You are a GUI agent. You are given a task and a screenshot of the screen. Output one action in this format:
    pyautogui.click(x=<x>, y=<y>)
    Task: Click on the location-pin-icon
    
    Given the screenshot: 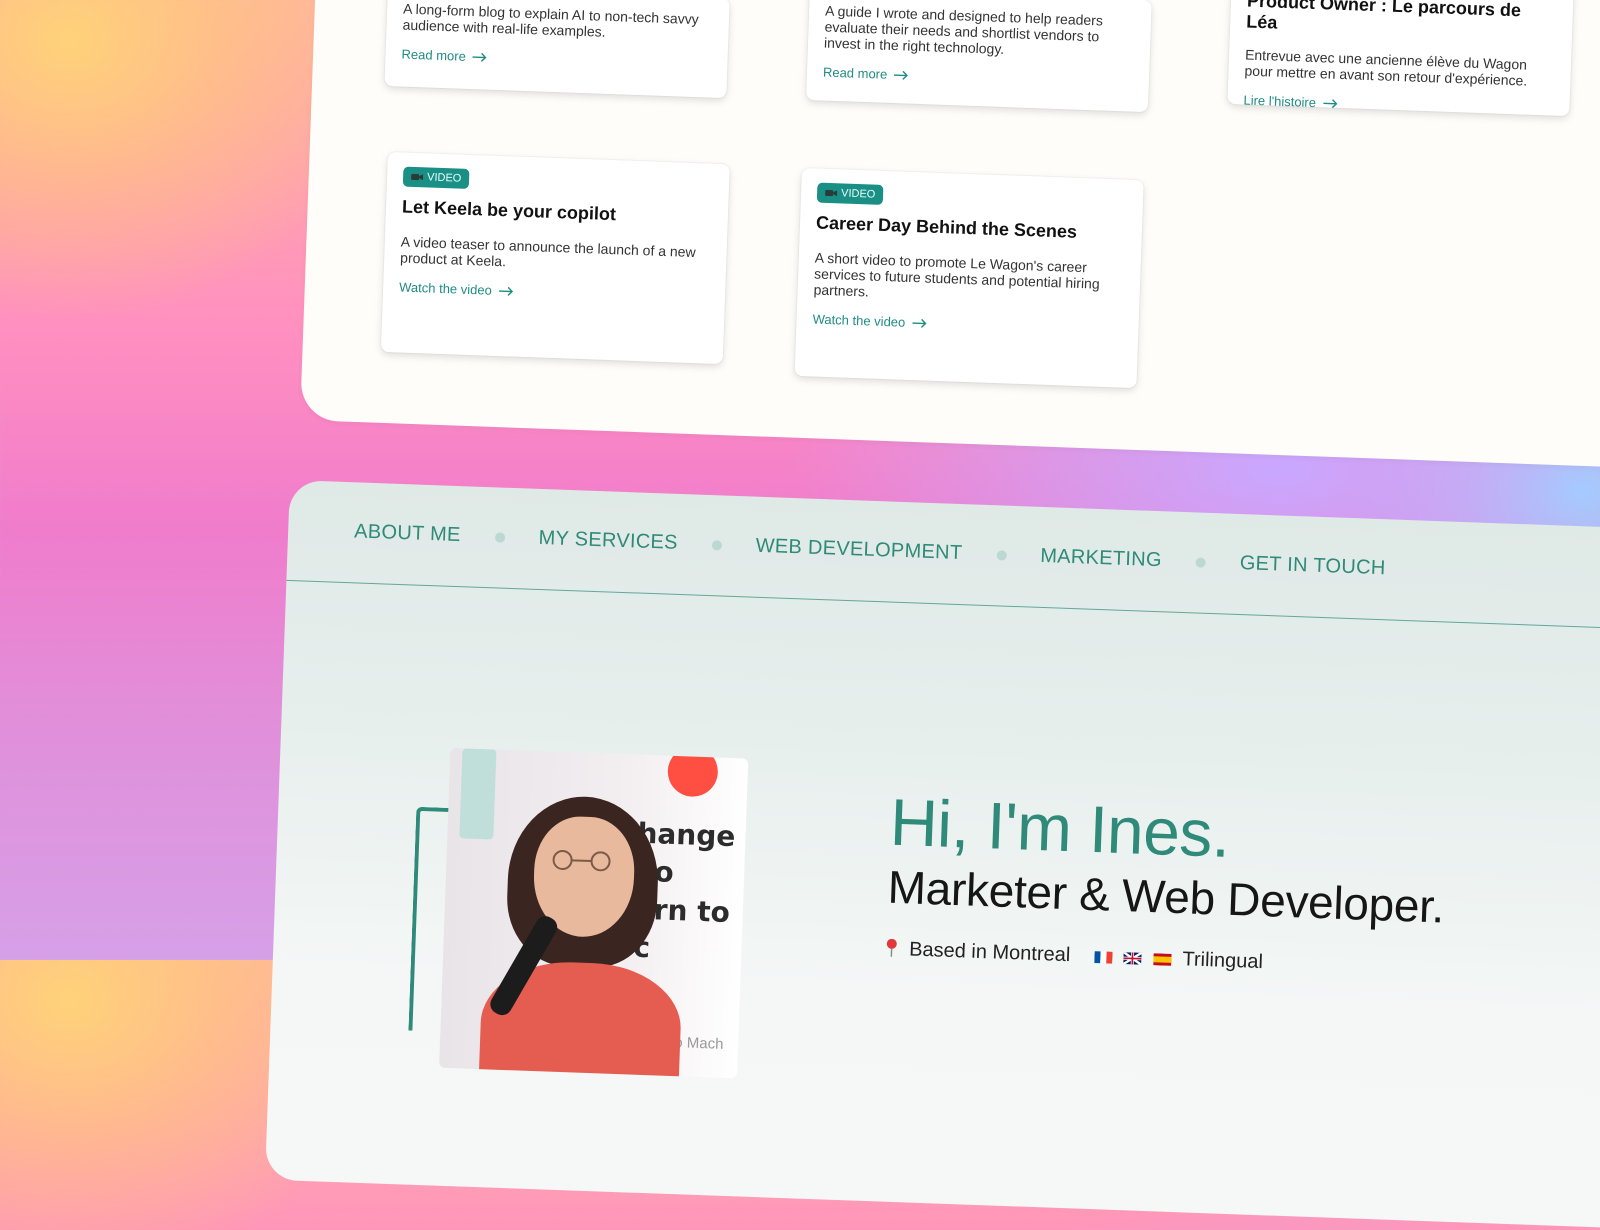 What is the action you would take?
    pyautogui.click(x=891, y=947)
    